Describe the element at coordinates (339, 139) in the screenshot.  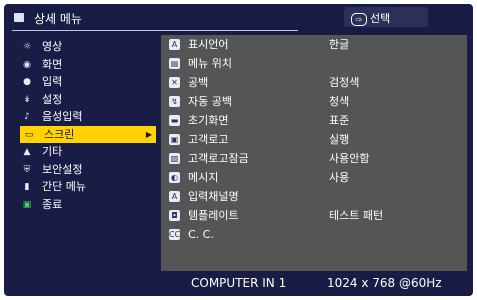
I see `submenu-item-value: 실행` at that location.